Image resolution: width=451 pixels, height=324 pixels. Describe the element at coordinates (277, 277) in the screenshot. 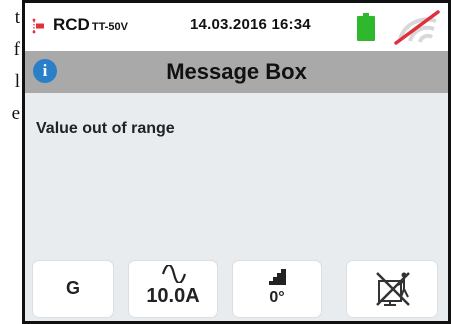

I see `ramp-icon` at that location.